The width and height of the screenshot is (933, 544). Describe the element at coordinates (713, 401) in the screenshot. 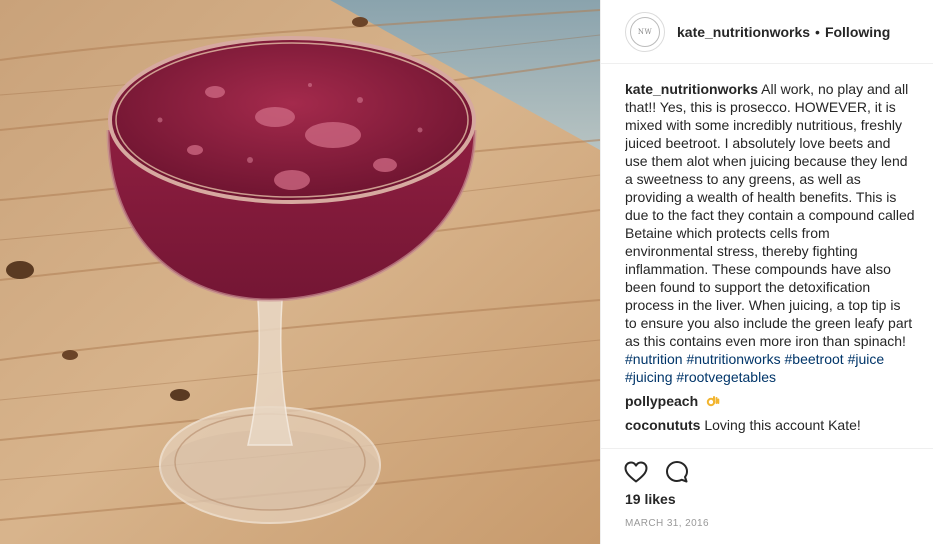

I see `ok-hand-emoji-icon` at that location.